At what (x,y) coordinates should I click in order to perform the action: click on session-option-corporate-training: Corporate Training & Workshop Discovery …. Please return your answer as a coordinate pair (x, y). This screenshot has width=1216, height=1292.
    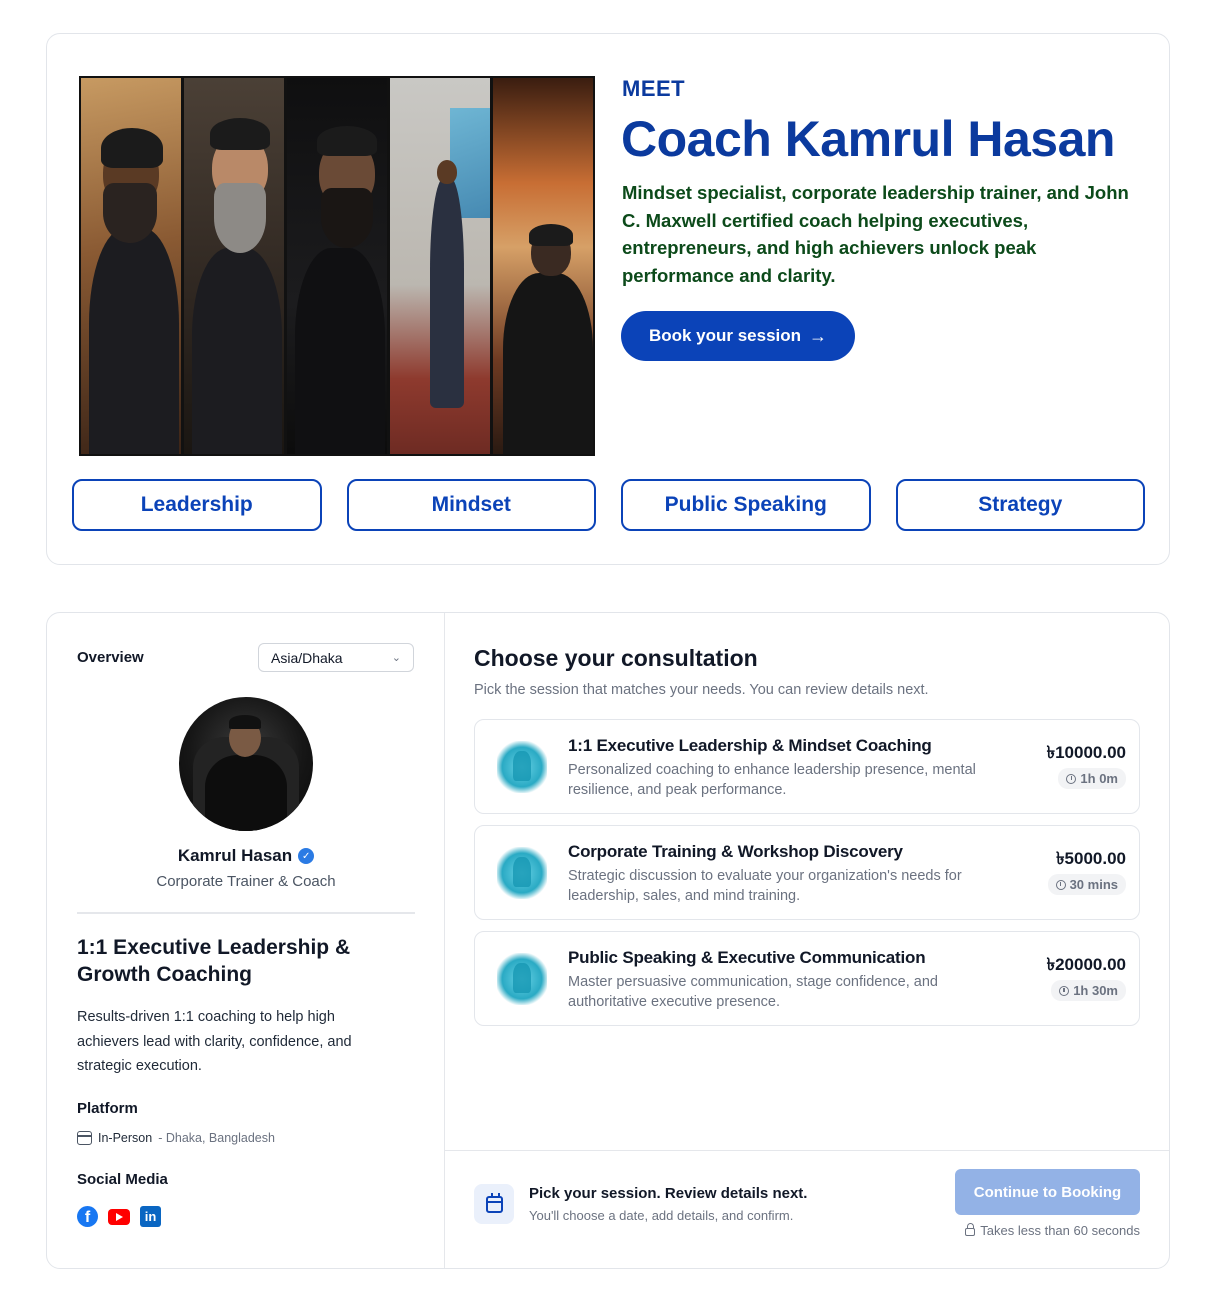
    Looking at the image, I should click on (807, 872).